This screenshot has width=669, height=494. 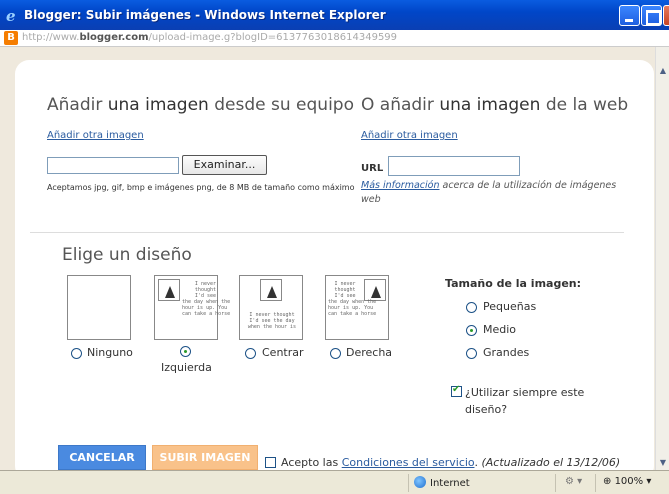 I want to click on maximize-button, so click(x=651, y=15).